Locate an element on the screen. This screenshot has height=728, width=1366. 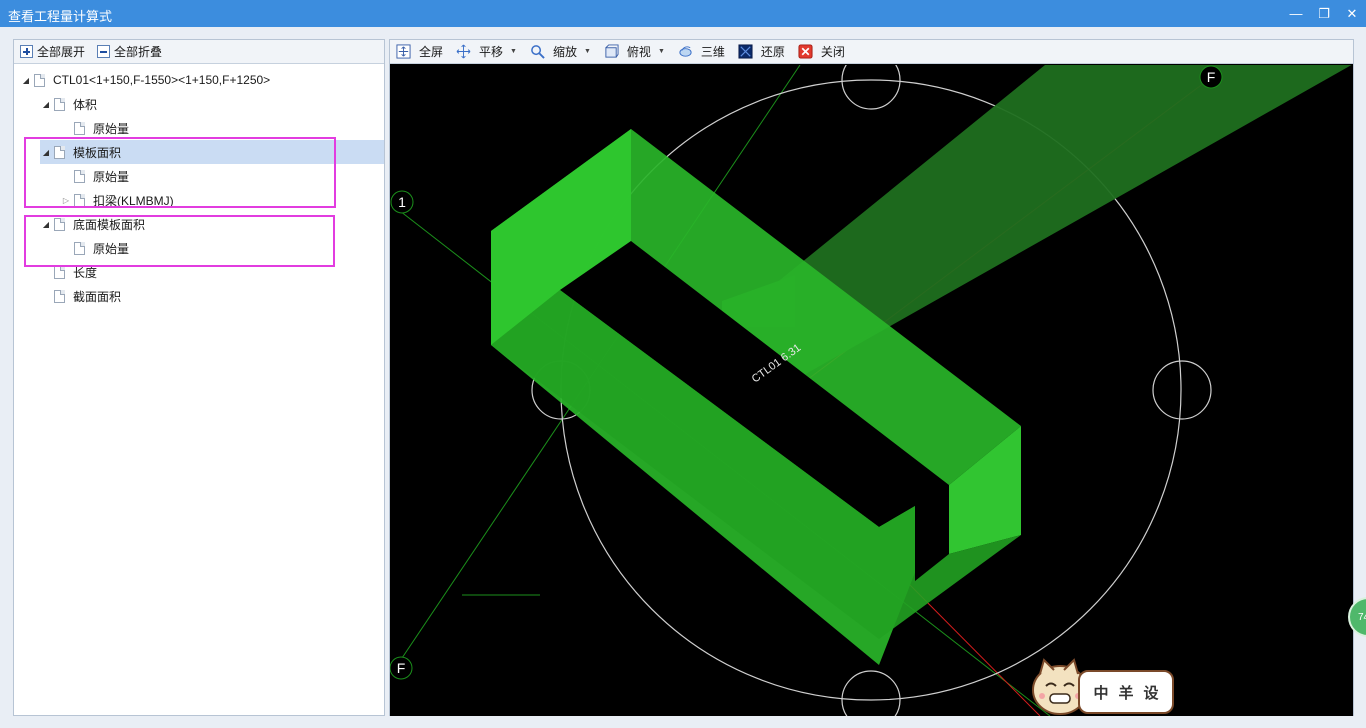
minimize-button: — is located at coordinates (1296, 13).